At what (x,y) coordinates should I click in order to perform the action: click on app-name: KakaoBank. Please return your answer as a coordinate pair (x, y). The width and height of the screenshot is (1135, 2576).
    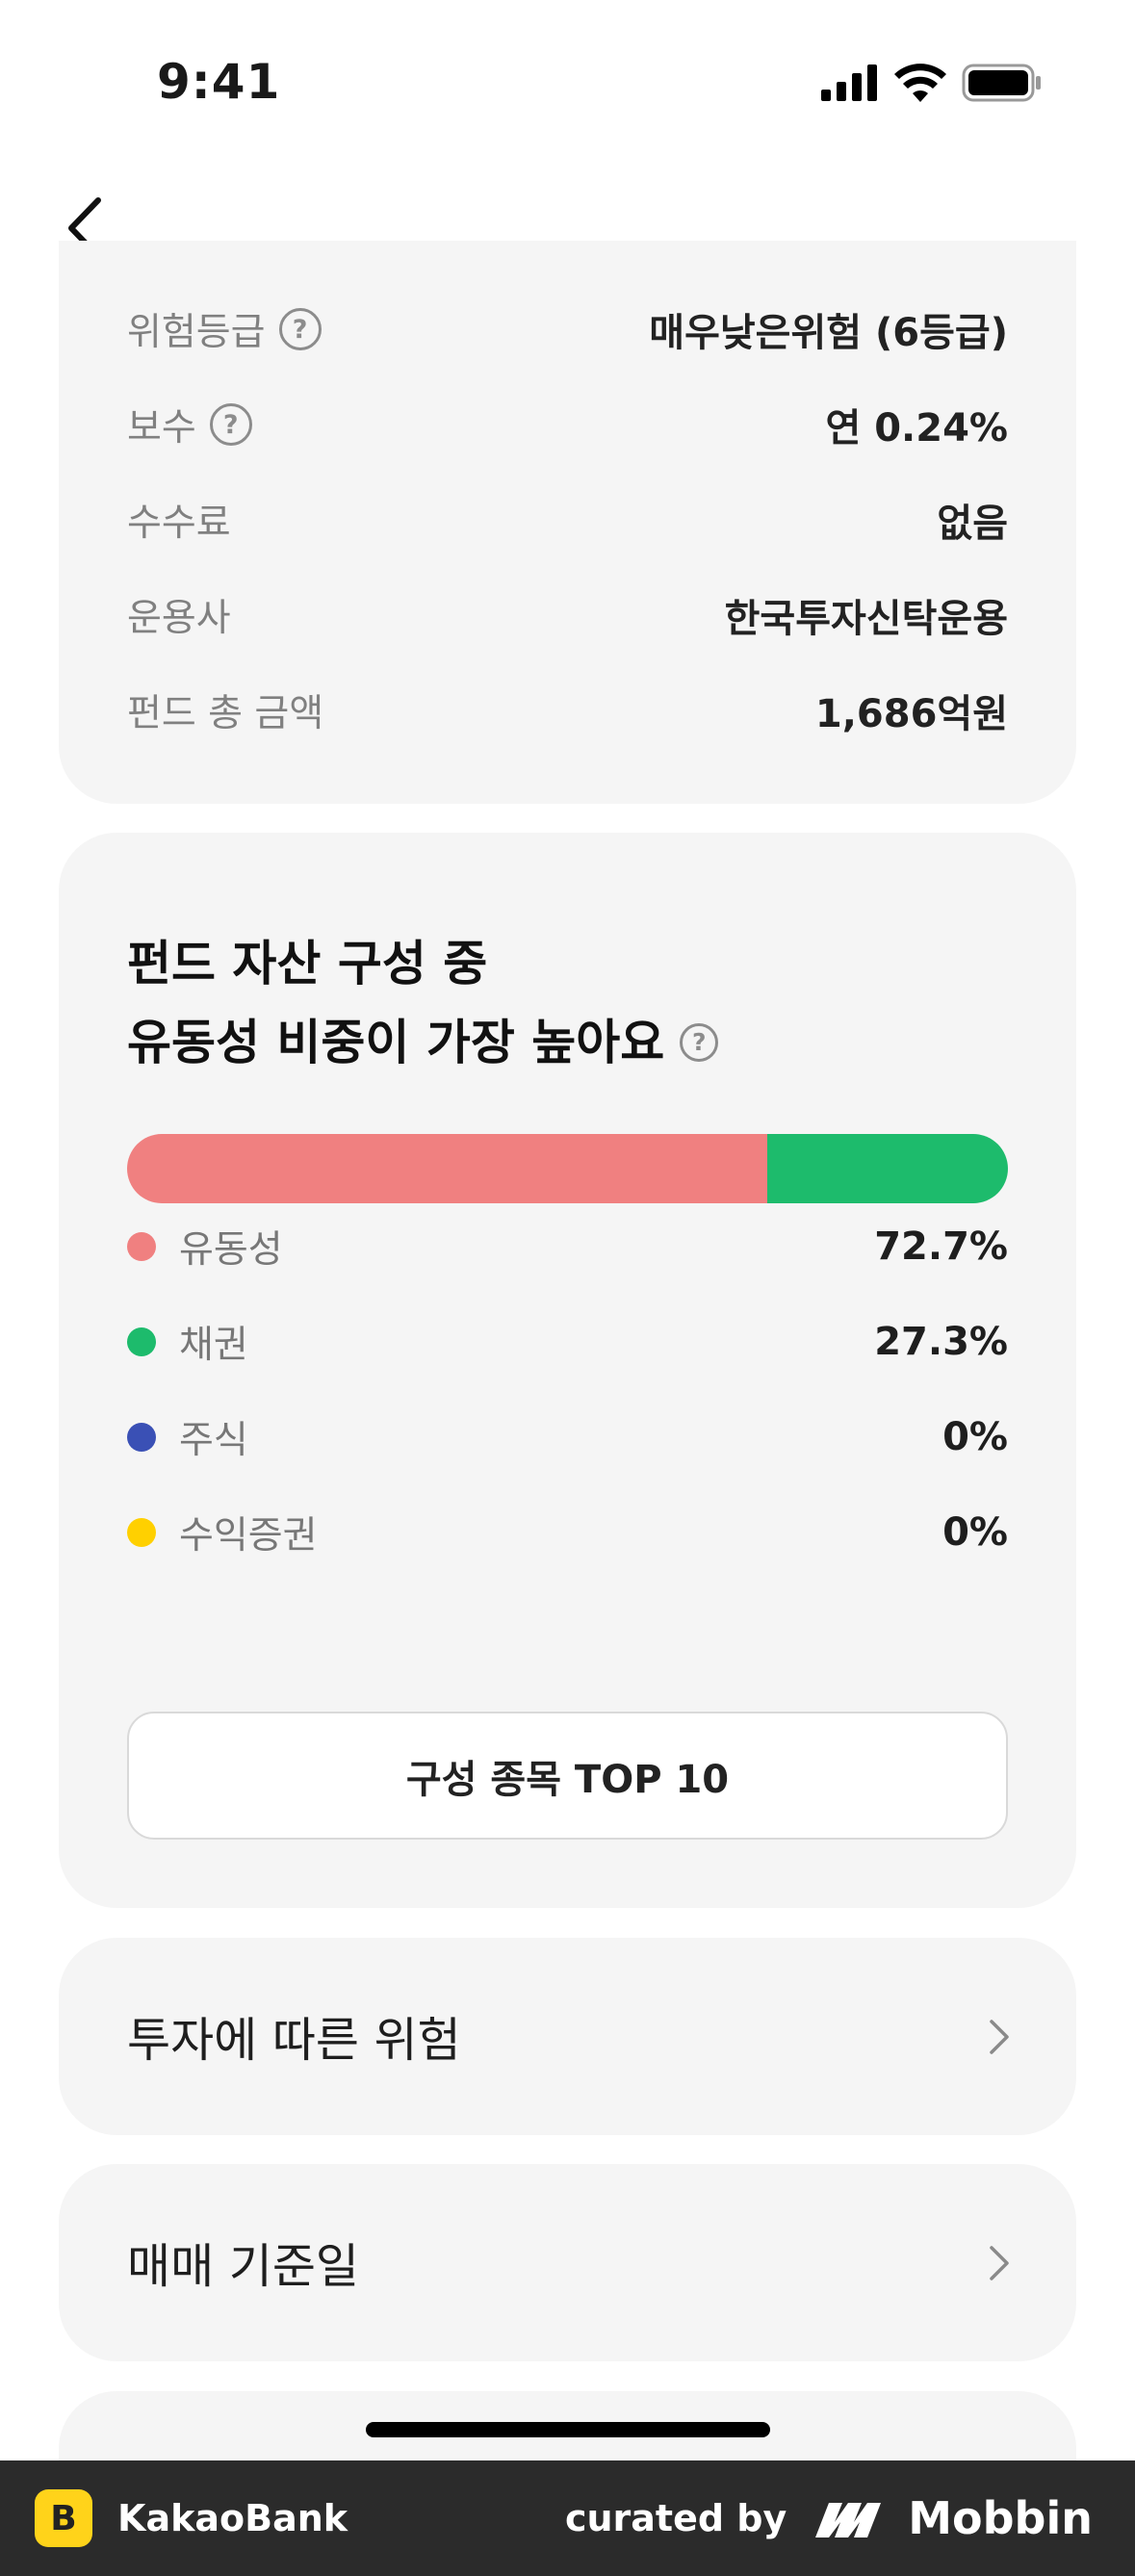
    Looking at the image, I should click on (232, 2518).